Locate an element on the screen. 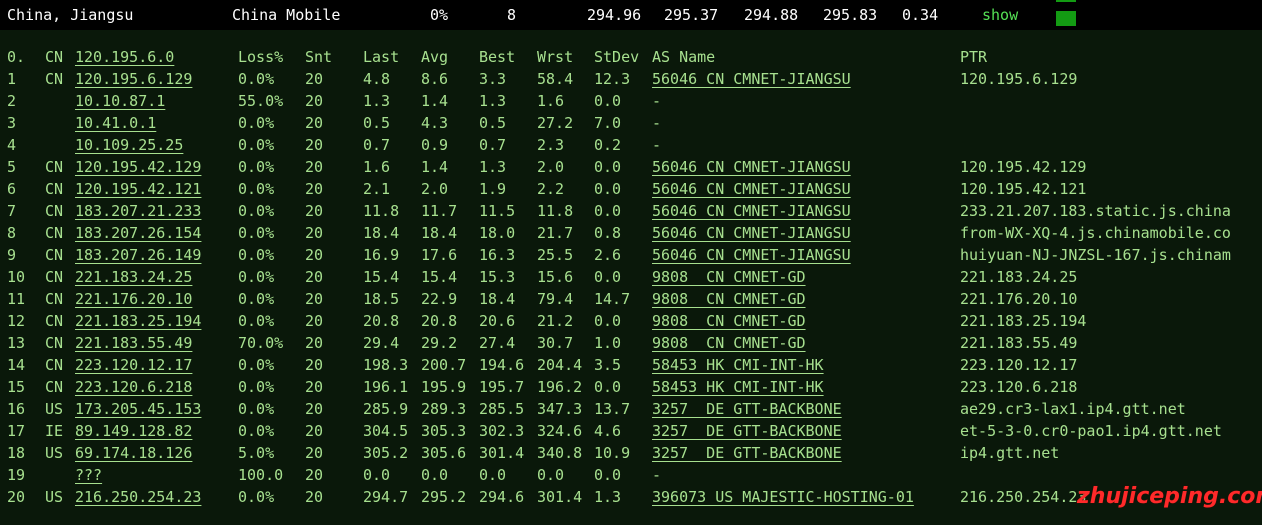 Image resolution: width=1262 pixels, height=525 pixels. hop-as: 396073 US MAJESTIC-HOSTING-01 is located at coordinates (783, 497).